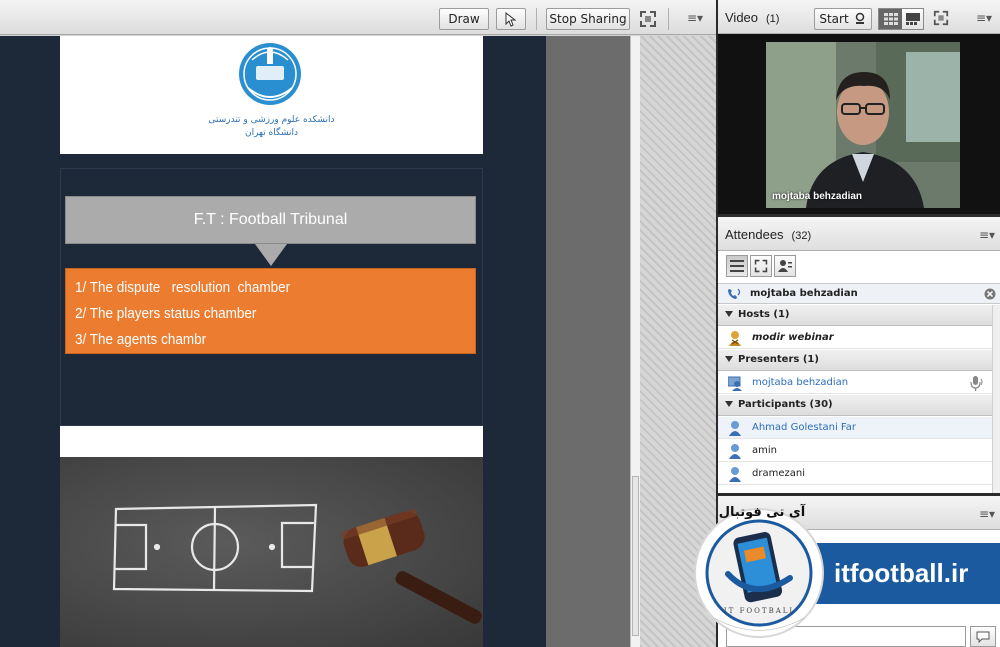 The image size is (1000, 647). Describe the element at coordinates (271, 120) in the screenshot. I see `university-name-line1: دانشکده علوم ورزشی و تندرستی` at that location.